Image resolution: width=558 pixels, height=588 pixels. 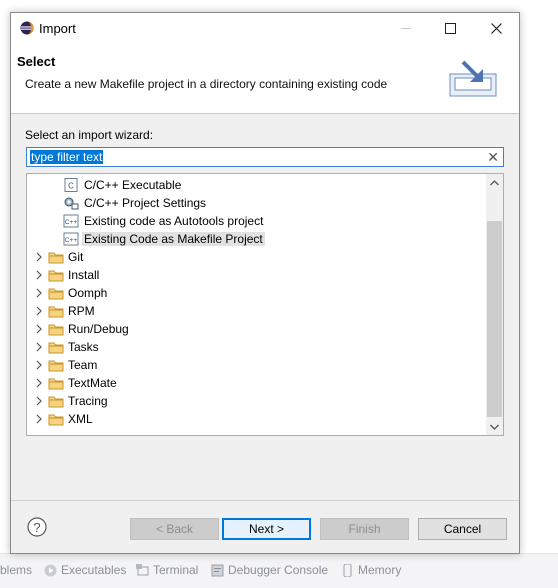 What do you see at coordinates (76, 257) in the screenshot?
I see `tree-item-label: Git` at bounding box center [76, 257].